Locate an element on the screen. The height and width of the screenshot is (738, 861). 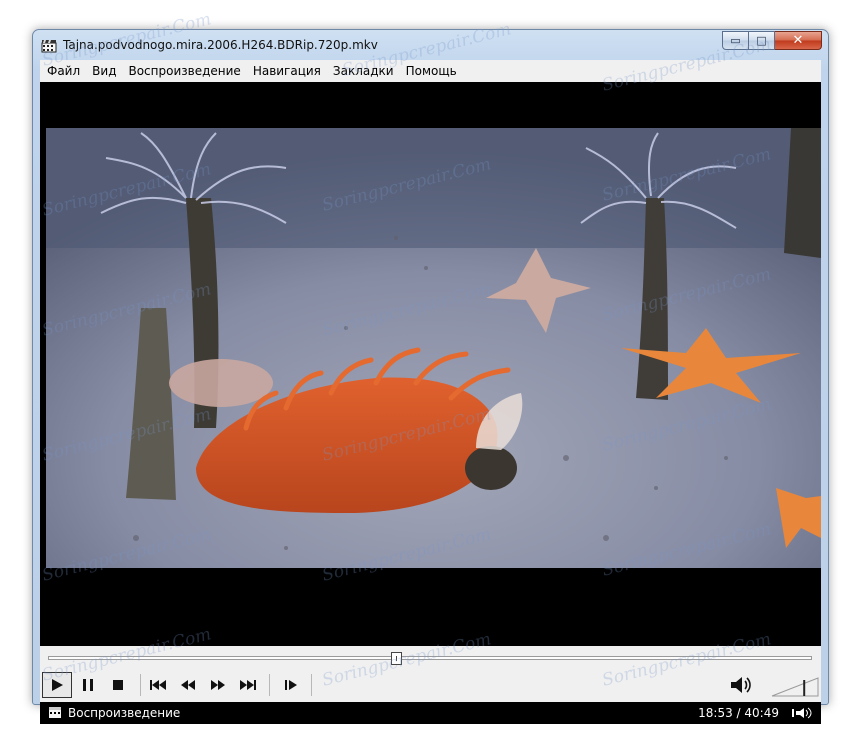
frame-step-button is located at coordinates (291, 685).